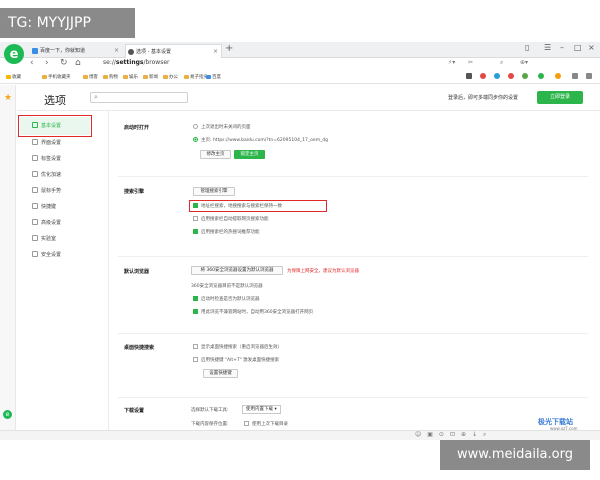 Image resolution: width=600 pixels, height=480 pixels. Describe the element at coordinates (150, 77) in the screenshot. I see `bookmark-item: 新闻` at that location.